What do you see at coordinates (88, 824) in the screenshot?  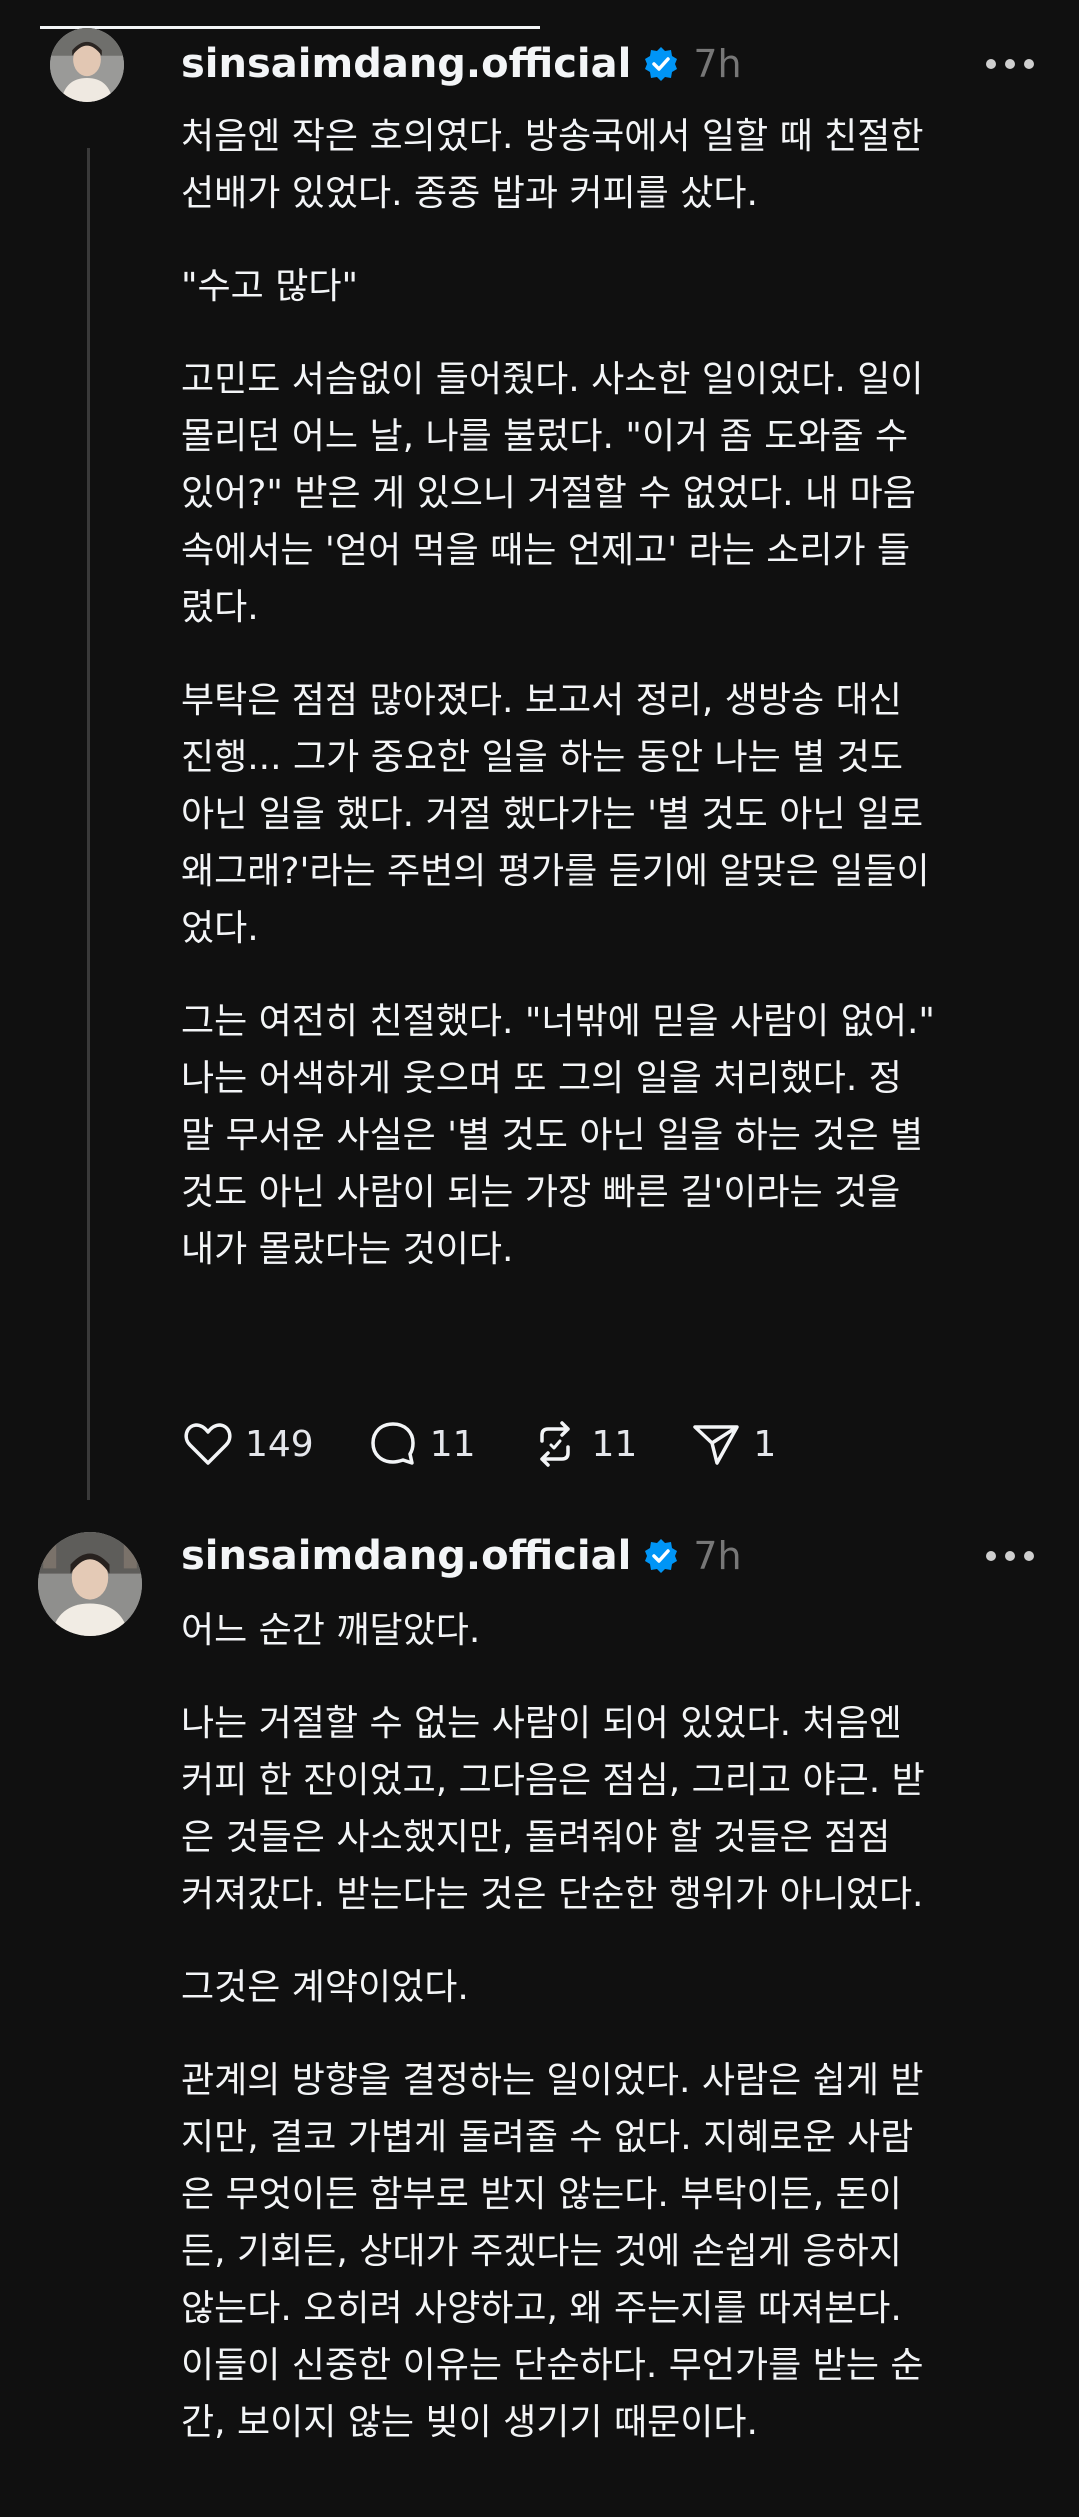 I see `thread-connector-line` at bounding box center [88, 824].